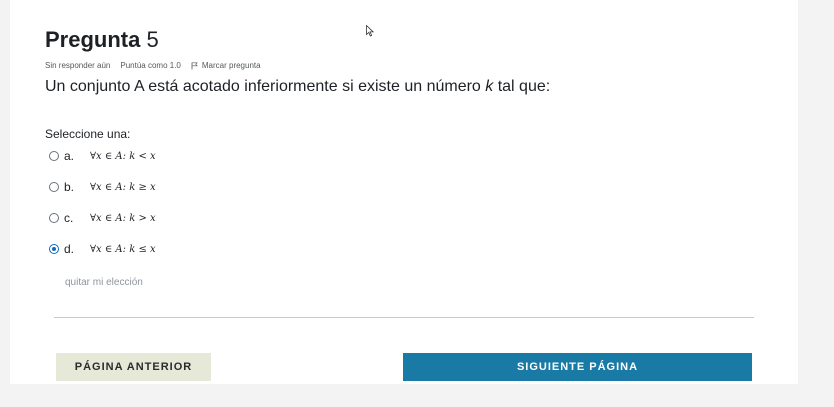  What do you see at coordinates (577, 367) in the screenshot?
I see `next-page-button: SIGUIENTE PÁGINA` at bounding box center [577, 367].